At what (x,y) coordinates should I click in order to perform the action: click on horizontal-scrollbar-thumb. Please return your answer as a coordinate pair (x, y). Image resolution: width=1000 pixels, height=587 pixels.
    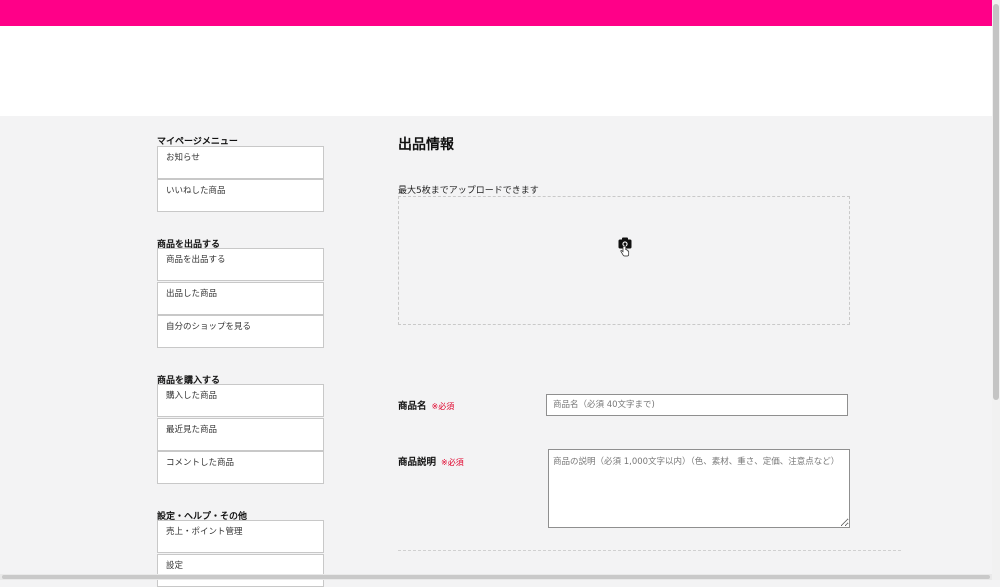
    Looking at the image, I should click on (496, 577).